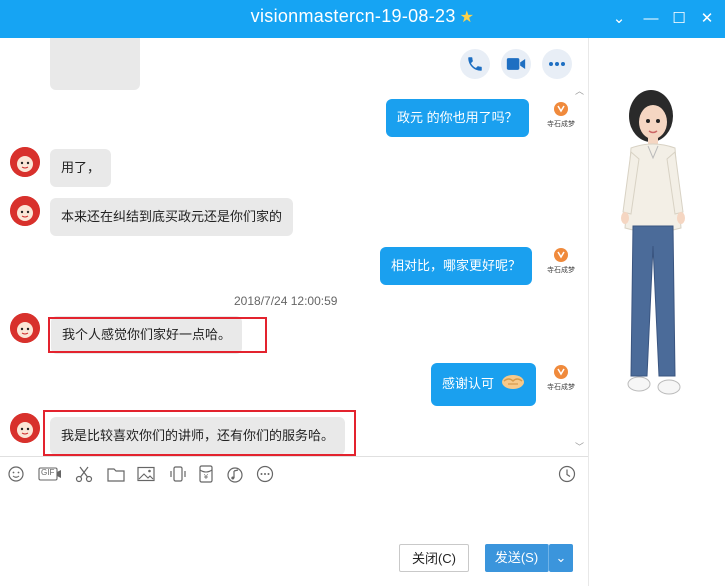  Describe the element at coordinates (707, 19) in the screenshot. I see `close-window-button: ✕` at that location.